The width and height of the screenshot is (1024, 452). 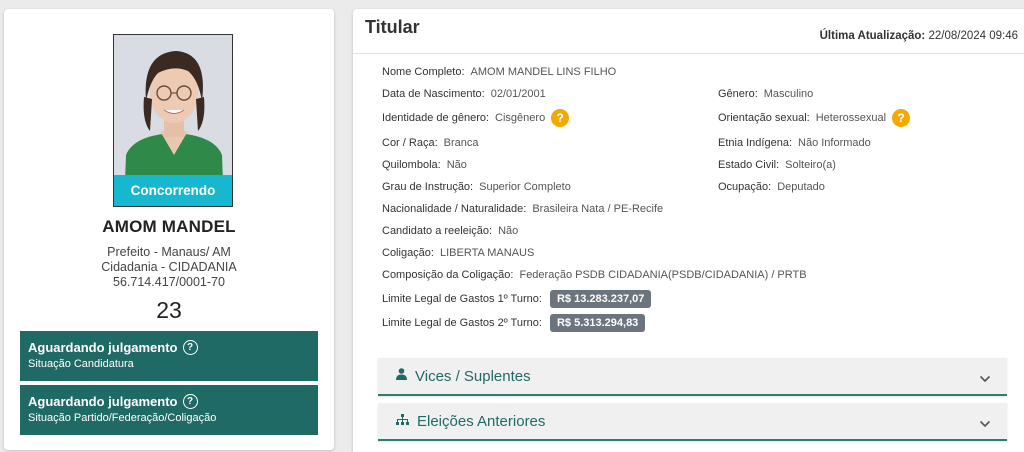 I want to click on field-value: Cisgênero, so click(x=520, y=118).